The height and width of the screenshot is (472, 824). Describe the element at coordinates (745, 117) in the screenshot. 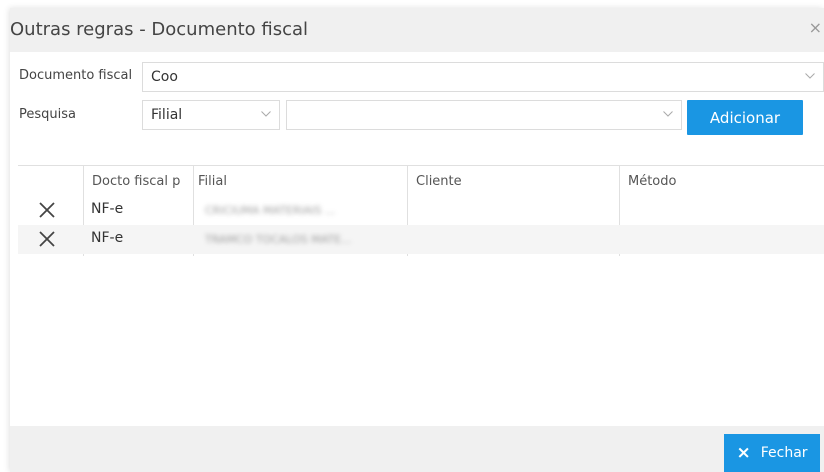

I see `add-button: Adicionar` at that location.